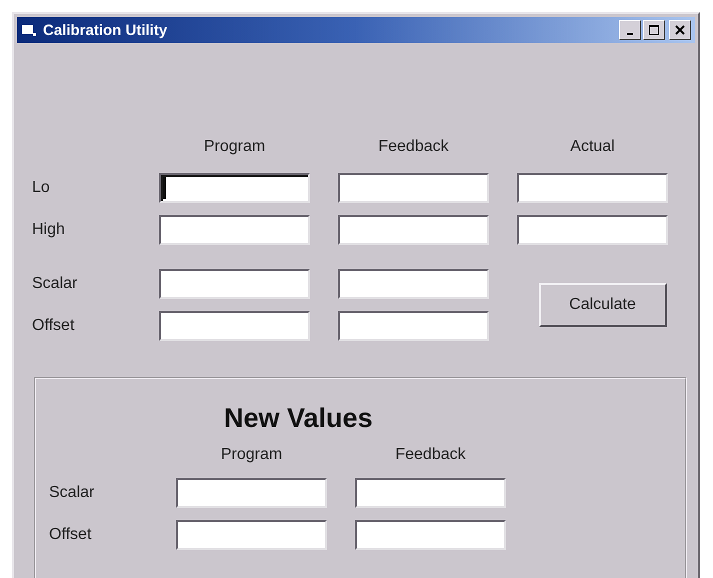  I want to click on text-cursor, so click(164, 188).